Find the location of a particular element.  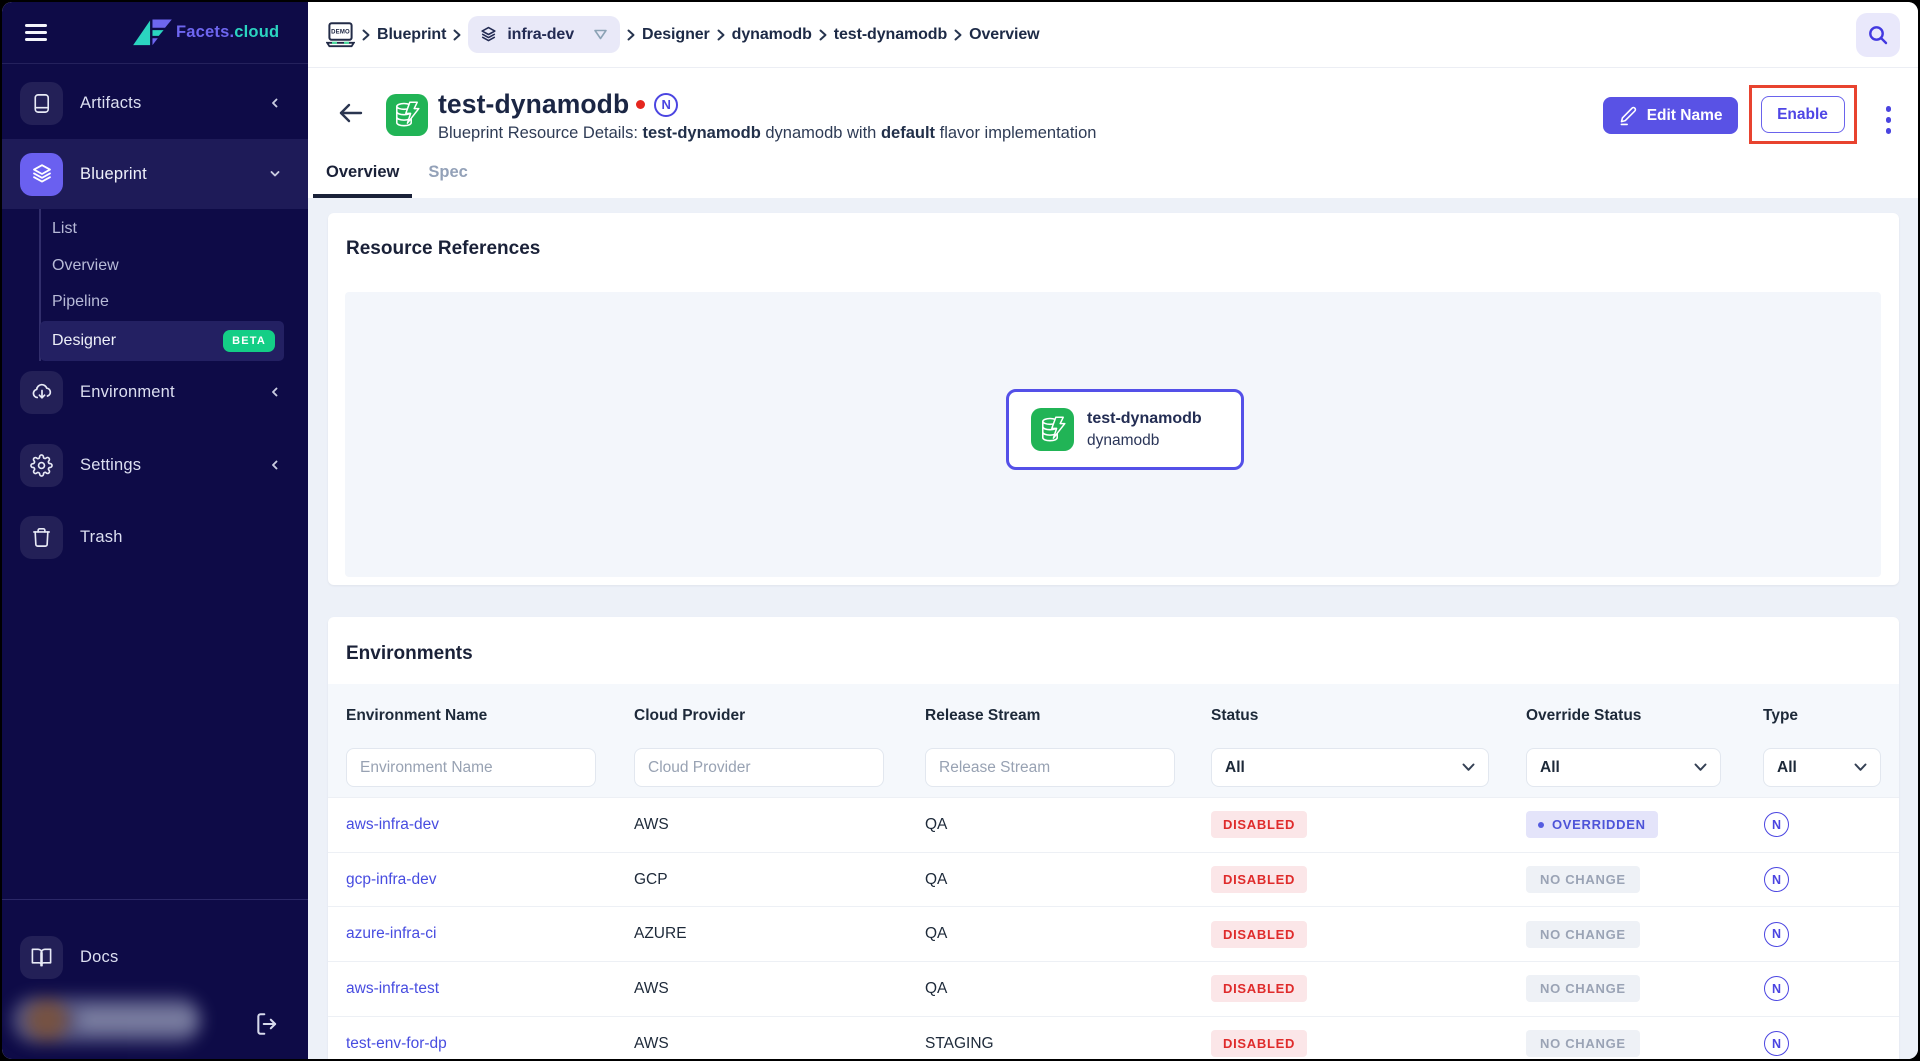

breadcrumb-separator-icon is located at coordinates (631, 35).